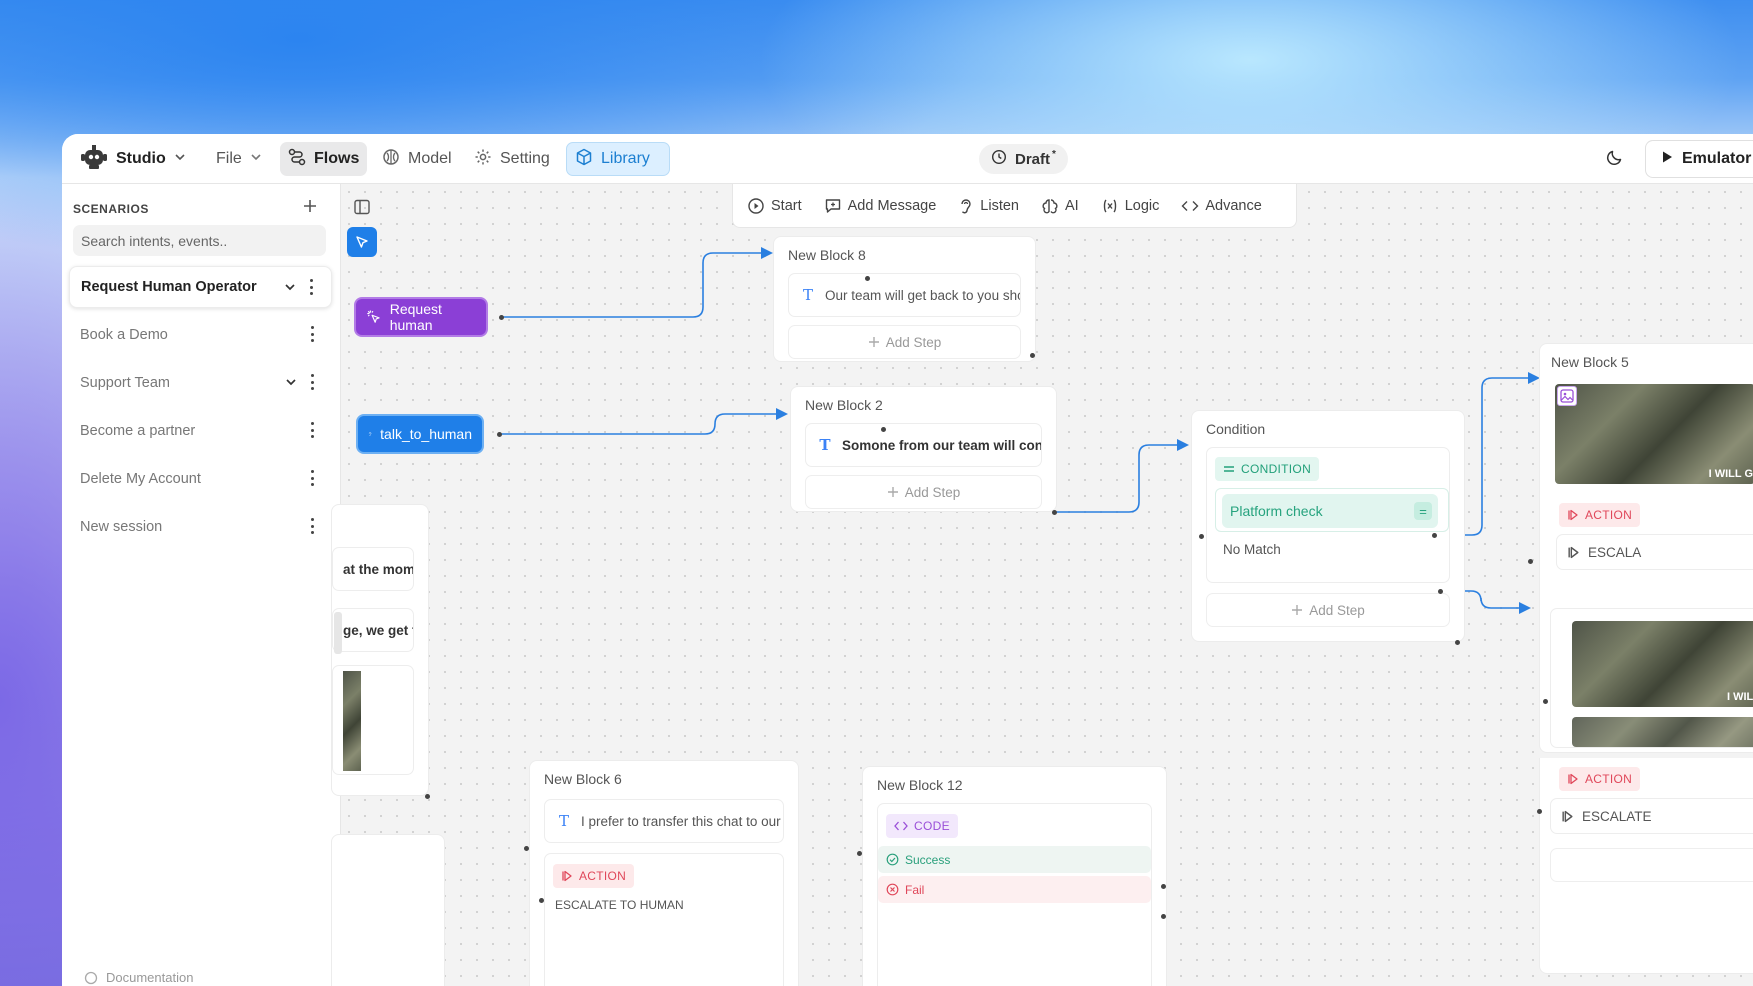 Image resolution: width=1753 pixels, height=986 pixels. What do you see at coordinates (362, 242) in the screenshot?
I see `pointer-tool-button` at bounding box center [362, 242].